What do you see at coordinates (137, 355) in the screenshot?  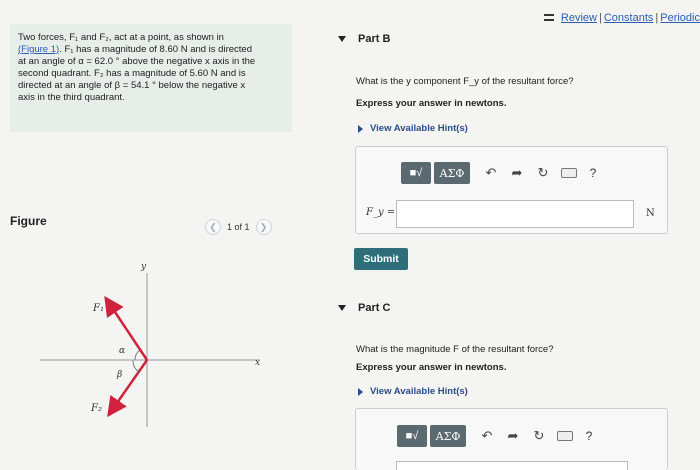 I see `alpha-arc` at bounding box center [137, 355].